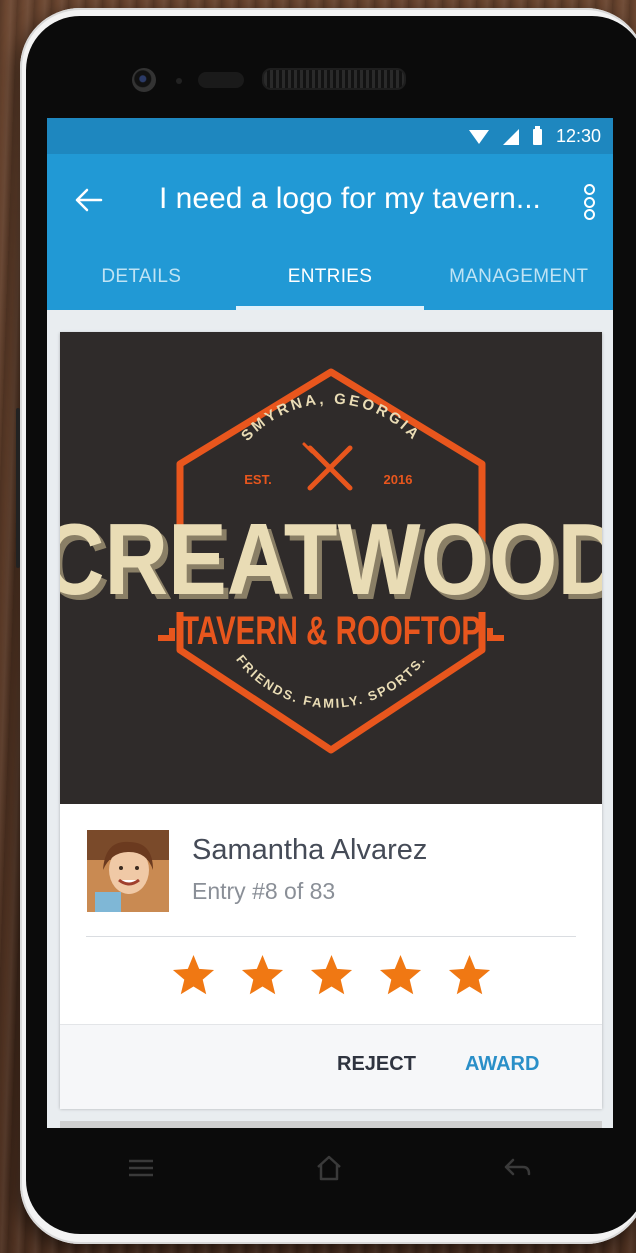 The height and width of the screenshot is (1253, 636). I want to click on back-icon, so click(517, 1168).